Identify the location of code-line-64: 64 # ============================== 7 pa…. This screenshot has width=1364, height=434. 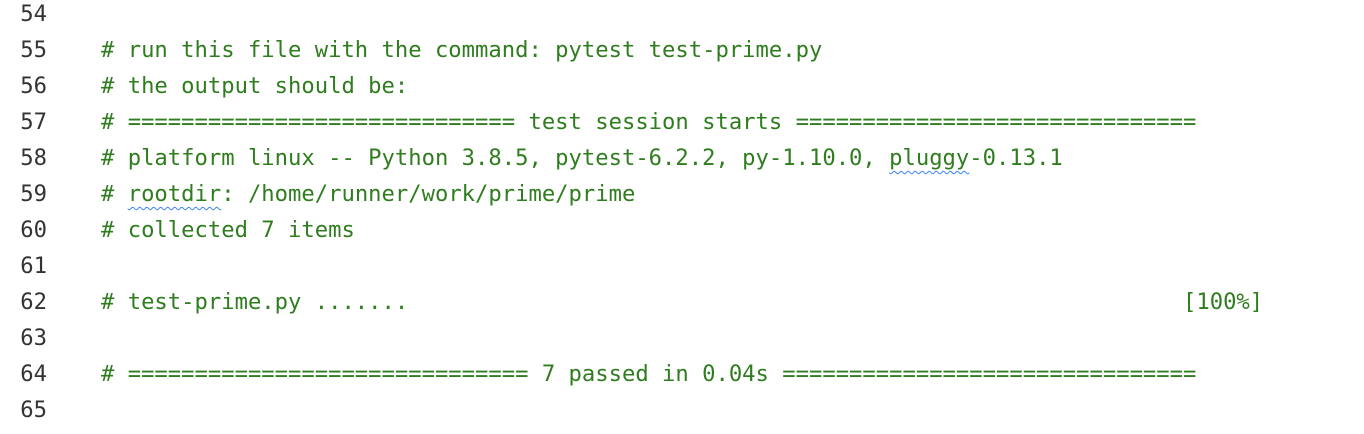
(682, 374).